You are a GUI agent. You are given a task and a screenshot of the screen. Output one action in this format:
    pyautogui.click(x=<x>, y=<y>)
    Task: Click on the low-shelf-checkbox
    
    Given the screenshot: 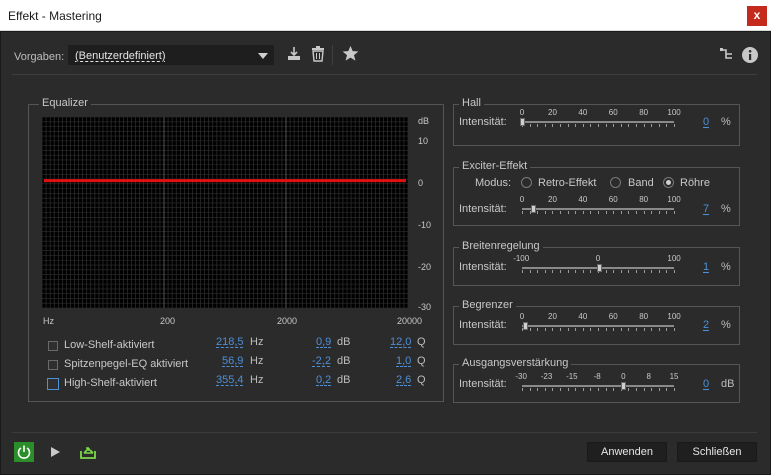 What is the action you would take?
    pyautogui.click(x=53, y=346)
    